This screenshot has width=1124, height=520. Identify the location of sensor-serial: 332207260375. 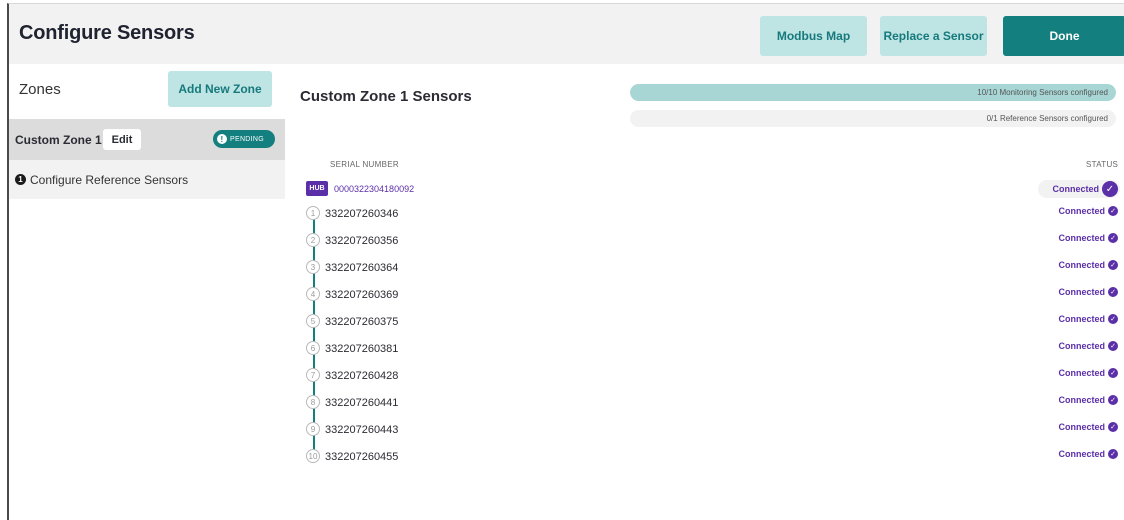
(362, 322).